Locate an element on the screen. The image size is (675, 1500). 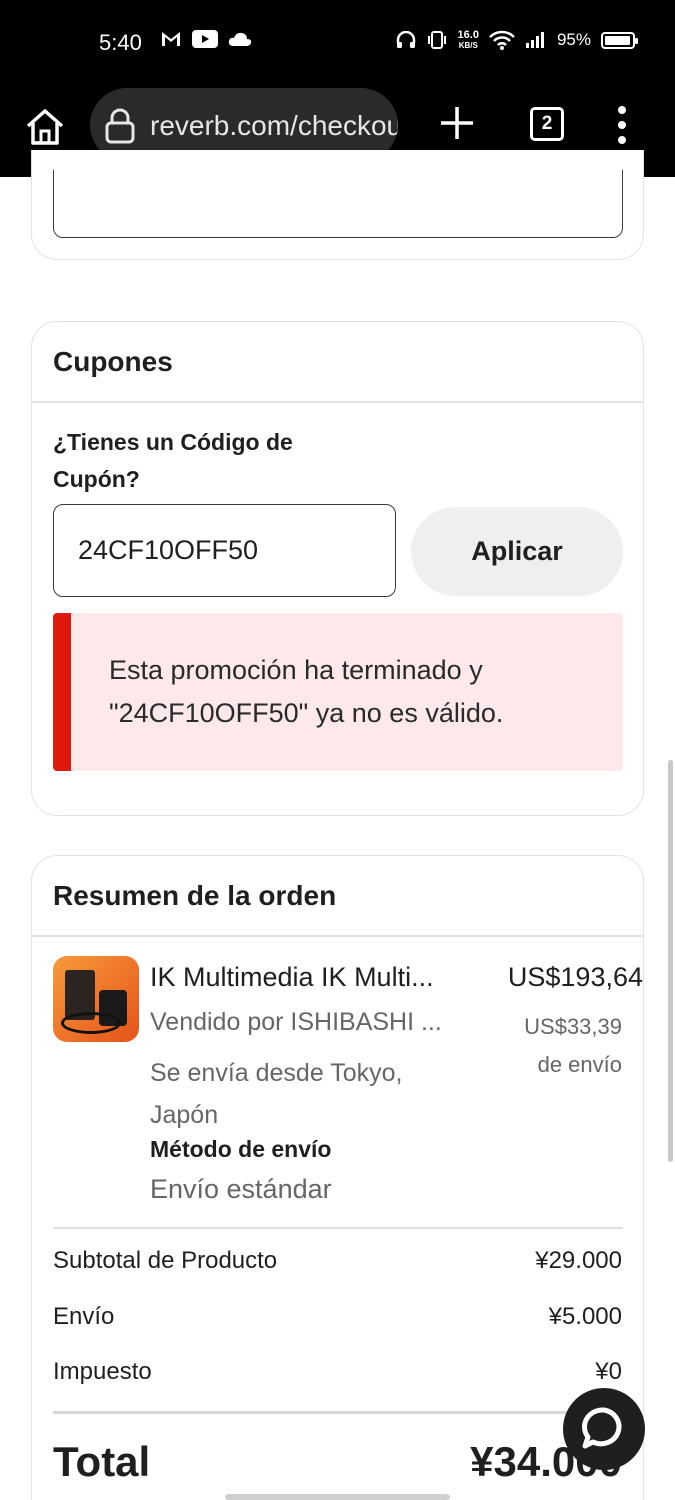
wifi-icon is located at coordinates (502, 40).